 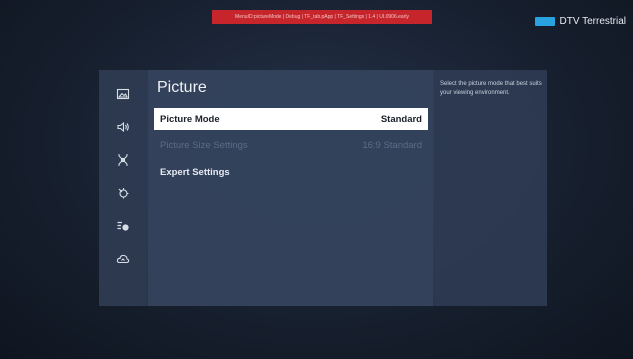 What do you see at coordinates (291, 145) in the screenshot?
I see `picture-size-settings-item: Picture Size Settings 16:9 Standard` at bounding box center [291, 145].